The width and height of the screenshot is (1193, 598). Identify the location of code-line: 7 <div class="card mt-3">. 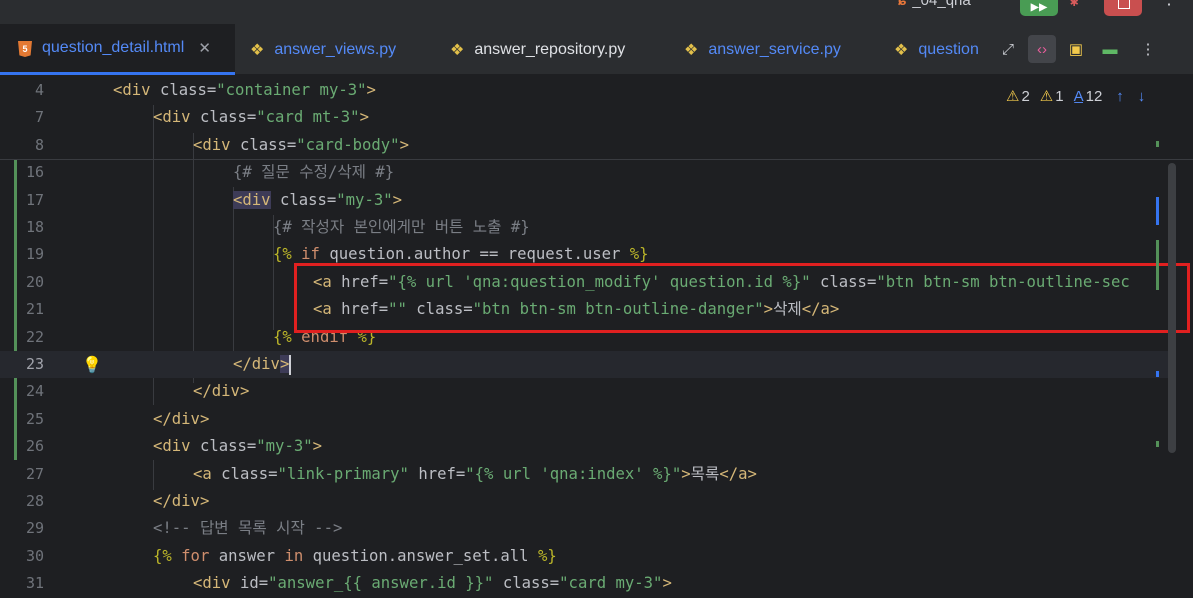
(585, 117).